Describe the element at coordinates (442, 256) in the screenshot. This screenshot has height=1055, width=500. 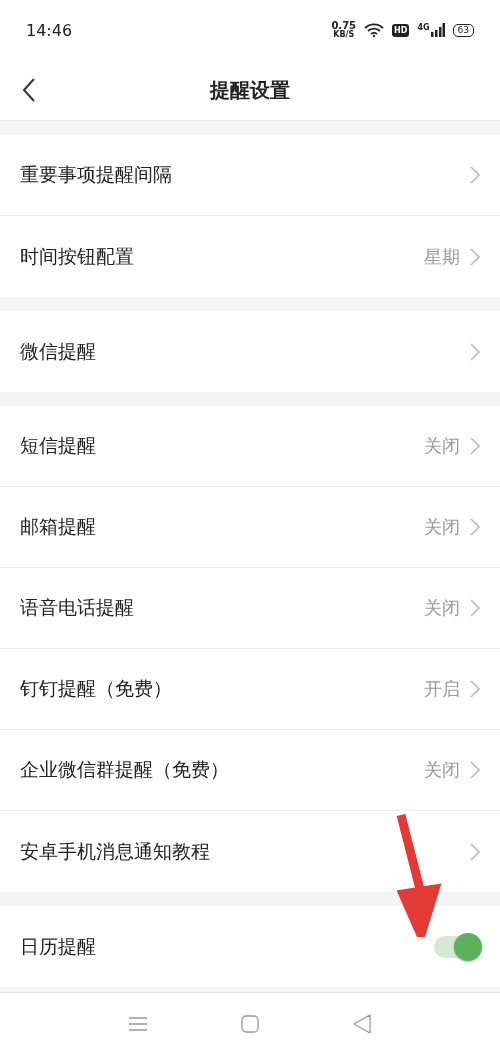
I see `row-value: 星期` at that location.